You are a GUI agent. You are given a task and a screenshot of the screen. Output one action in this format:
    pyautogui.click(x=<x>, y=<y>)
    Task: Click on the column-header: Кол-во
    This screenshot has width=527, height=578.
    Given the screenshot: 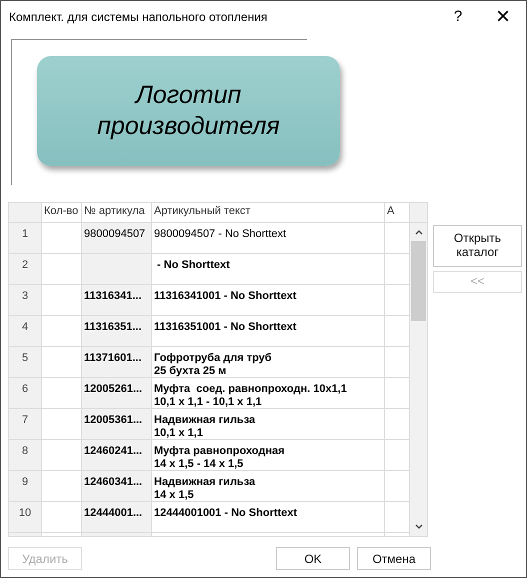 What is the action you would take?
    pyautogui.click(x=61, y=211)
    